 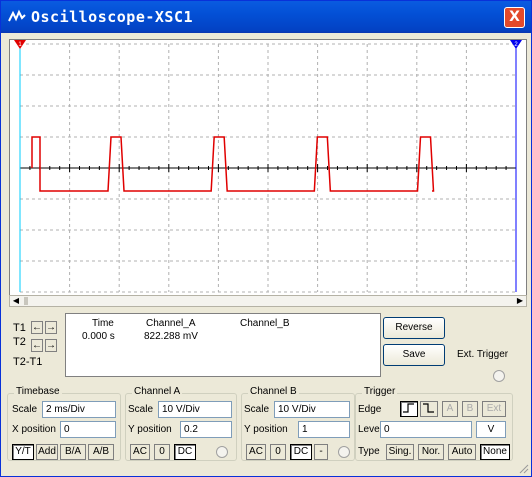 I want to click on channel-a-scale-label: Scale, so click(x=141, y=409).